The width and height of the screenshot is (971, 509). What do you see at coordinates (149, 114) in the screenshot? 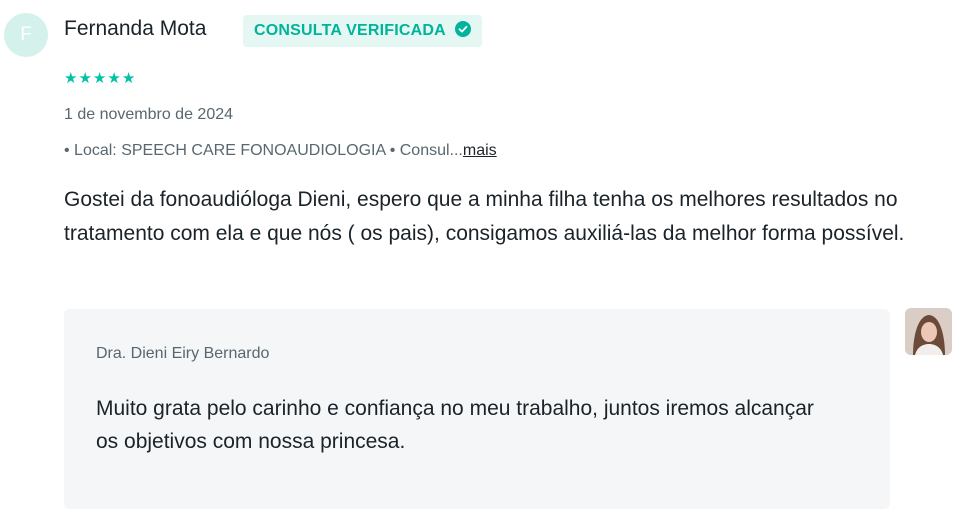
I see `review-date: 1 de novembro de 2024` at bounding box center [149, 114].